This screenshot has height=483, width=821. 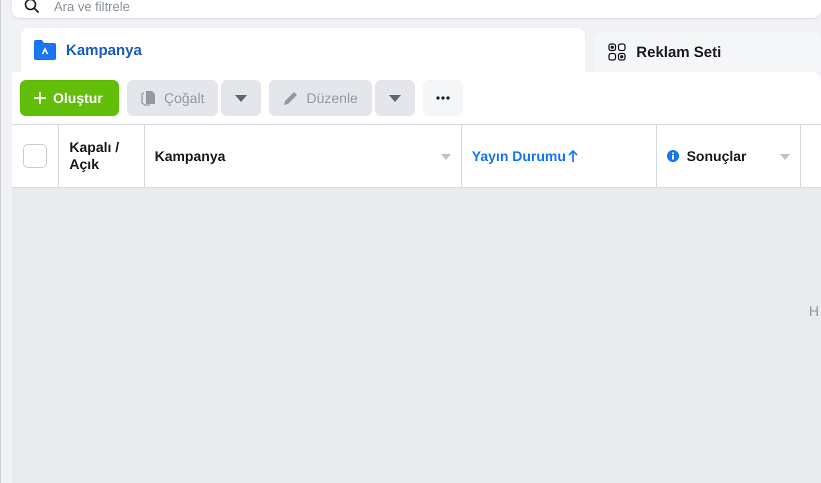 What do you see at coordinates (190, 156) in the screenshot?
I see `column-header: Kampanya` at bounding box center [190, 156].